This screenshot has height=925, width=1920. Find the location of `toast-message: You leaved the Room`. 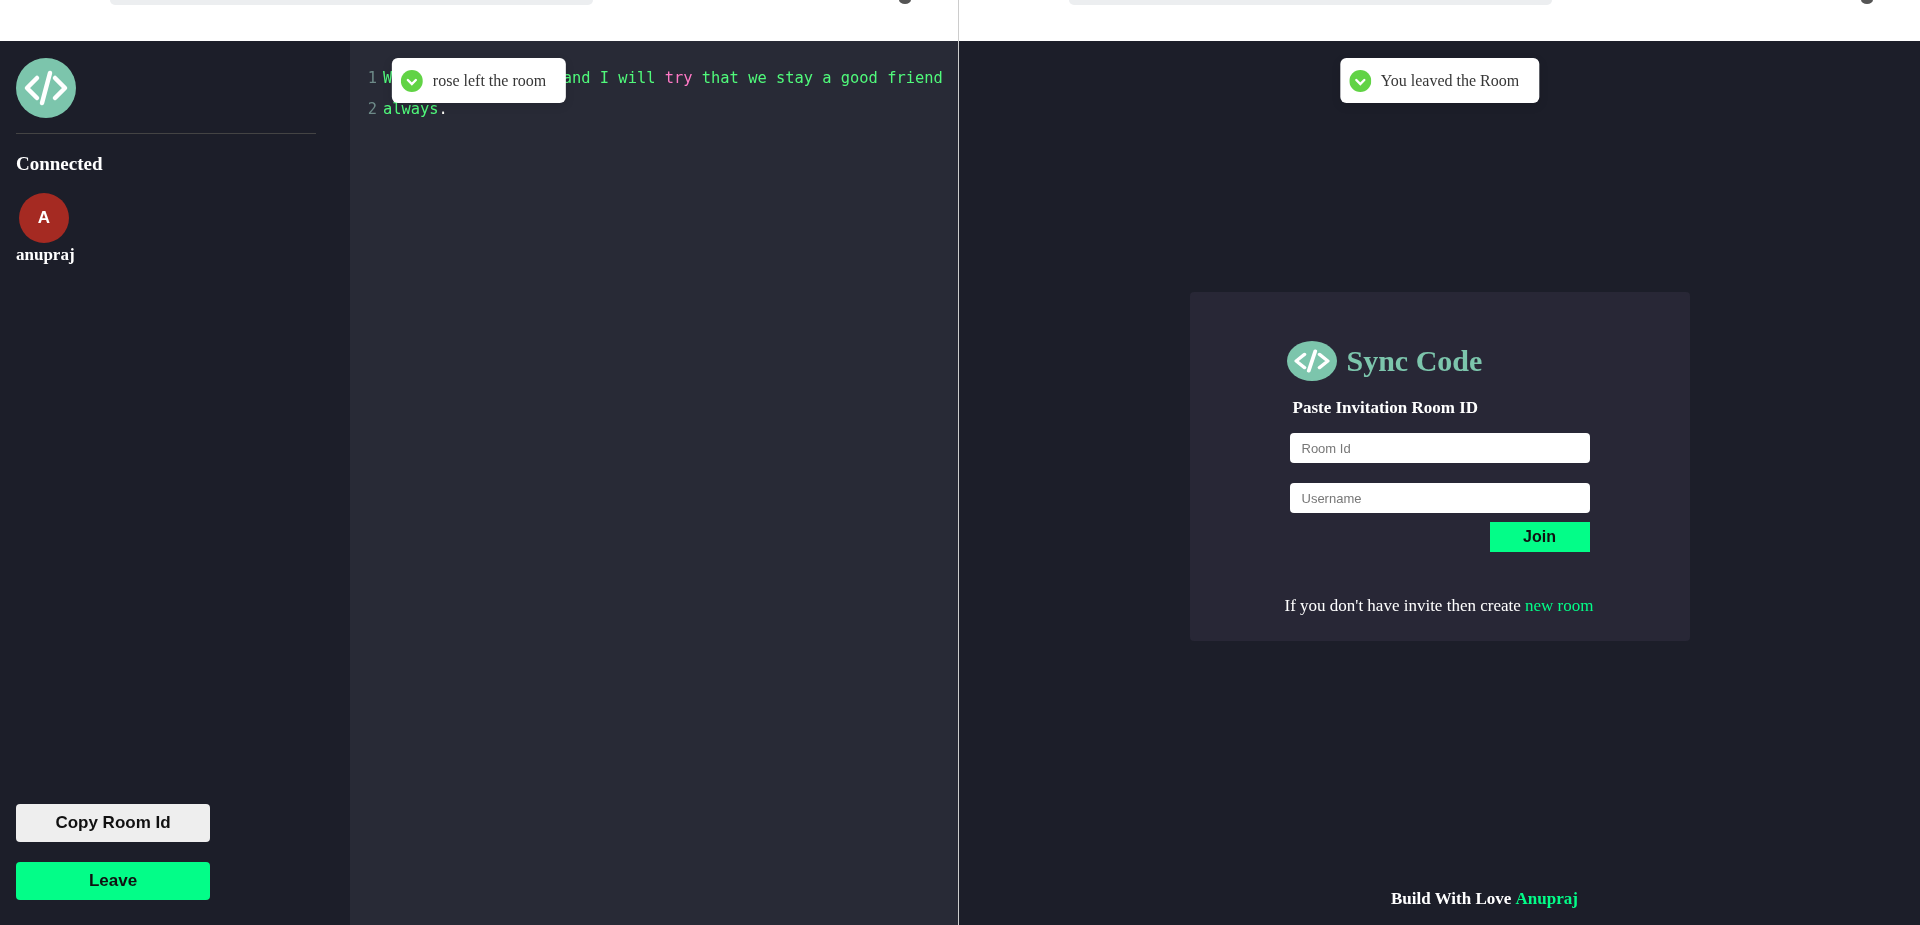

toast-message: You leaved the Room is located at coordinates (1450, 80).